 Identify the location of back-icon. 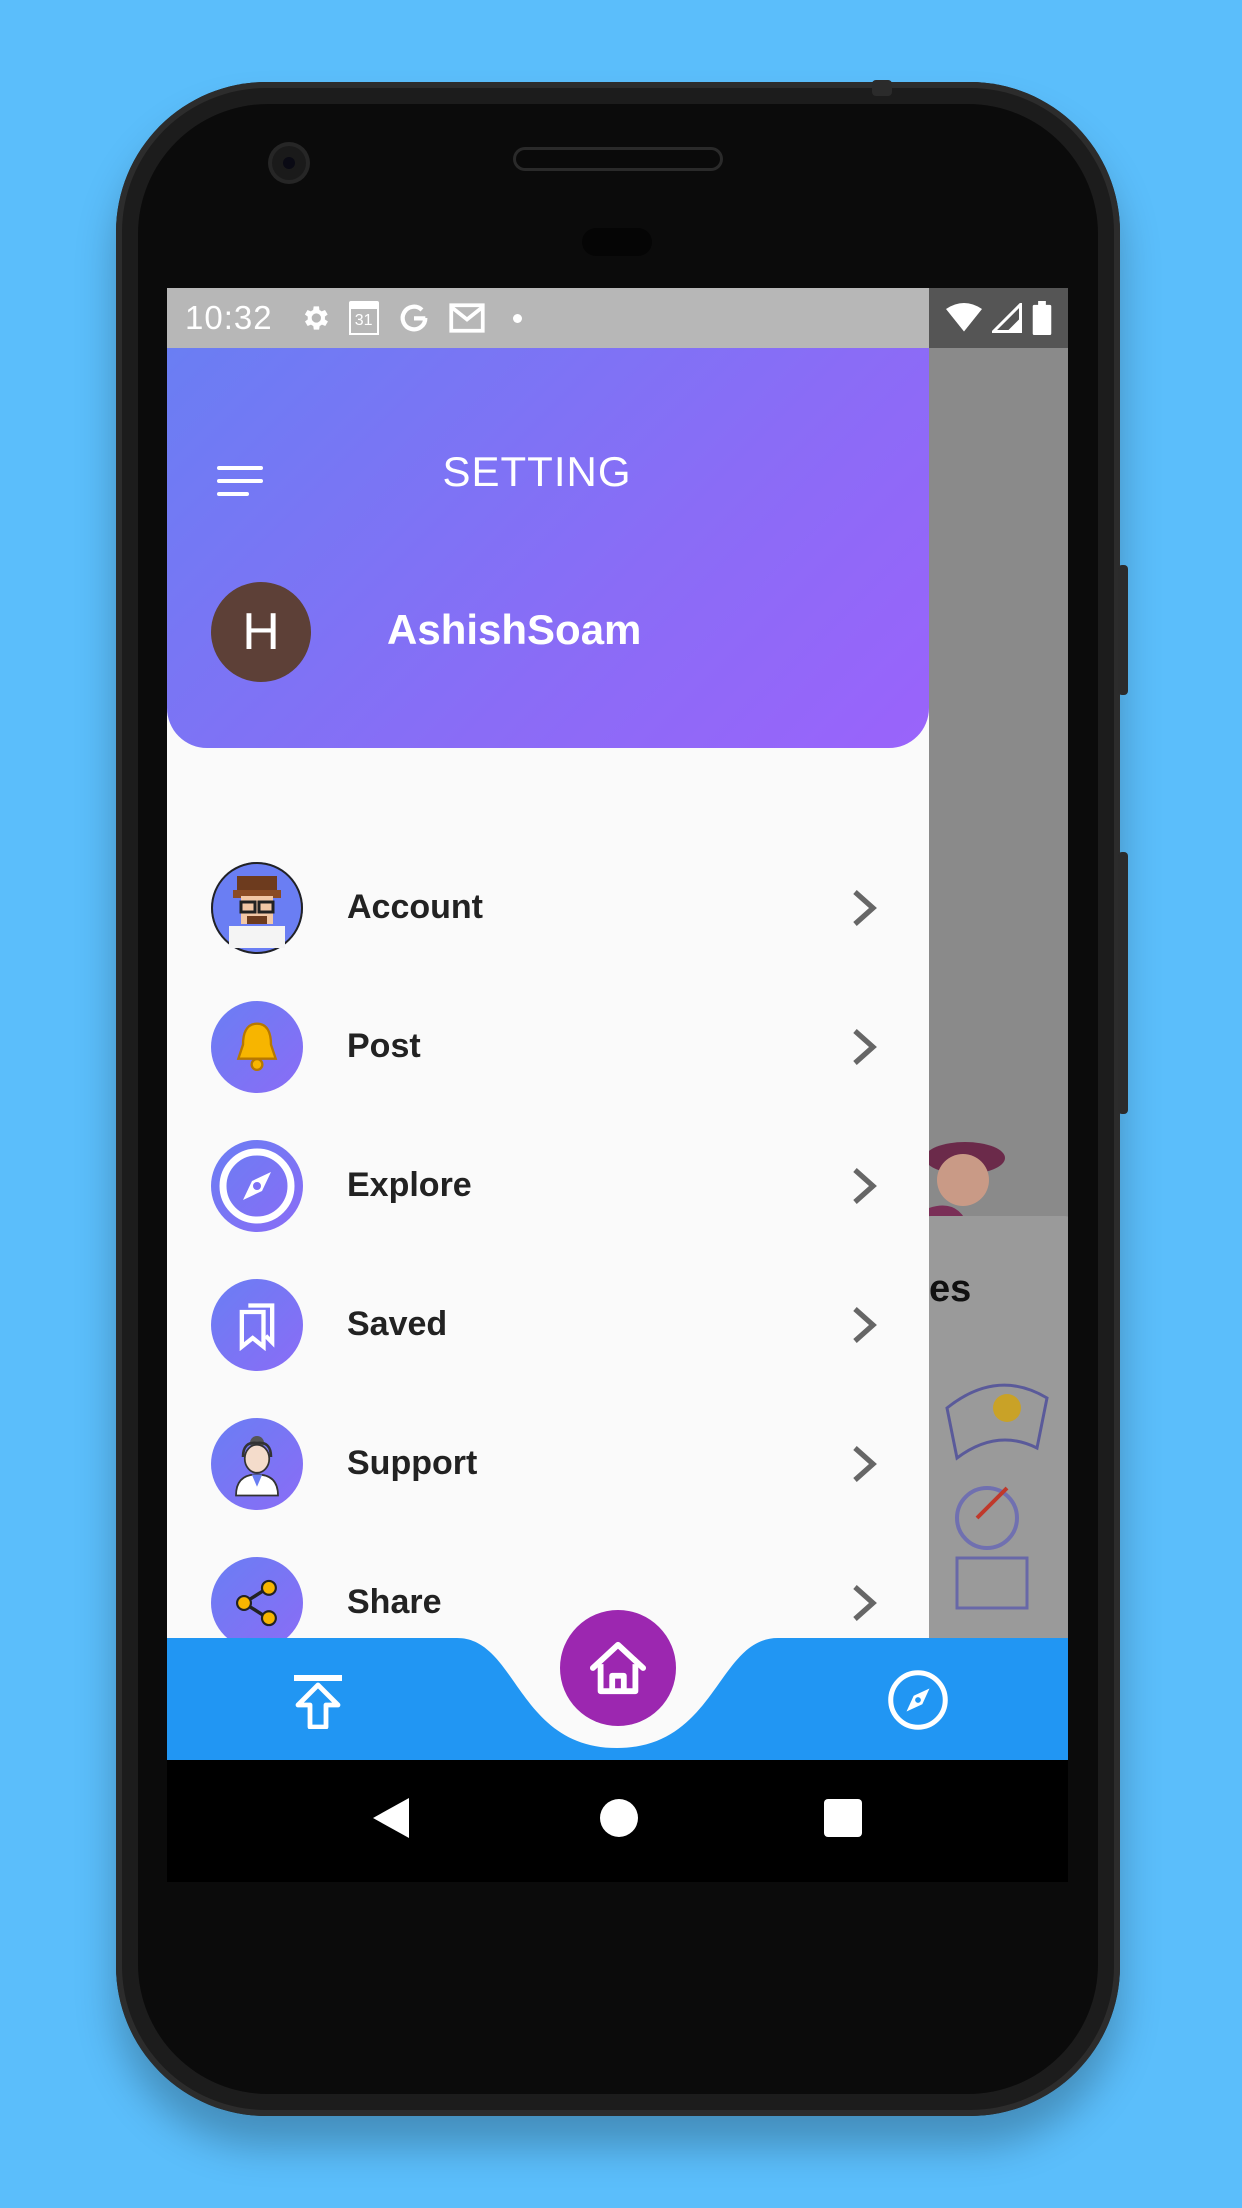
(391, 1818).